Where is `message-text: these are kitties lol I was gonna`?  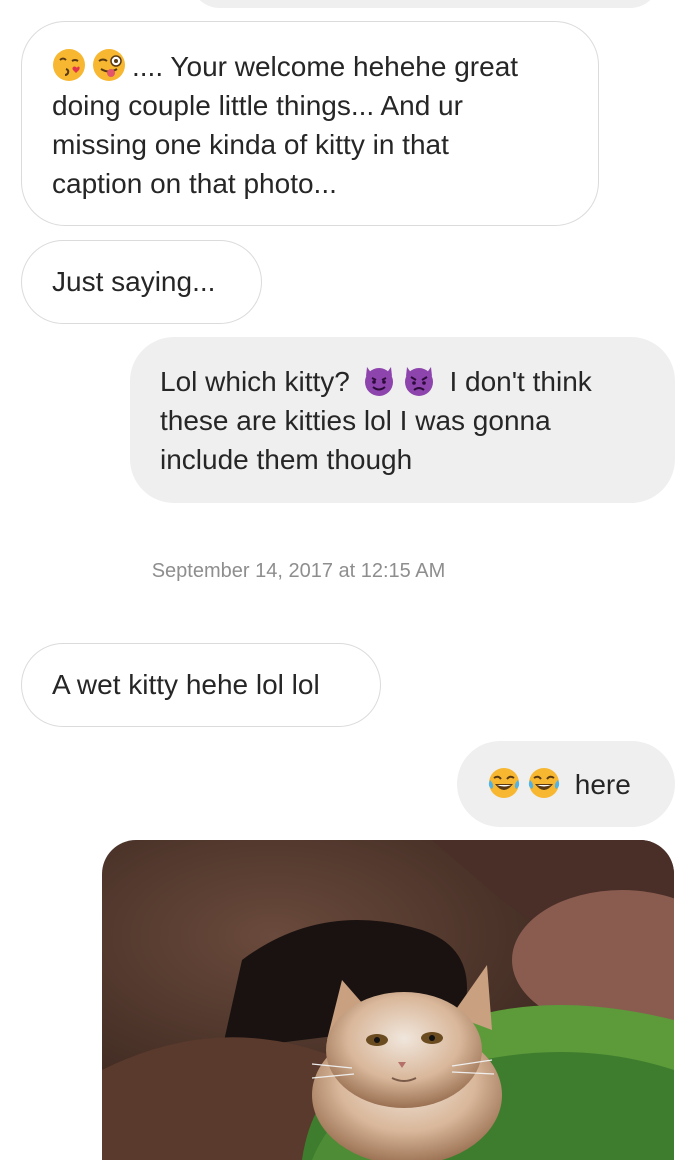
message-text: these are kitties lol I was gonna is located at coordinates (355, 420).